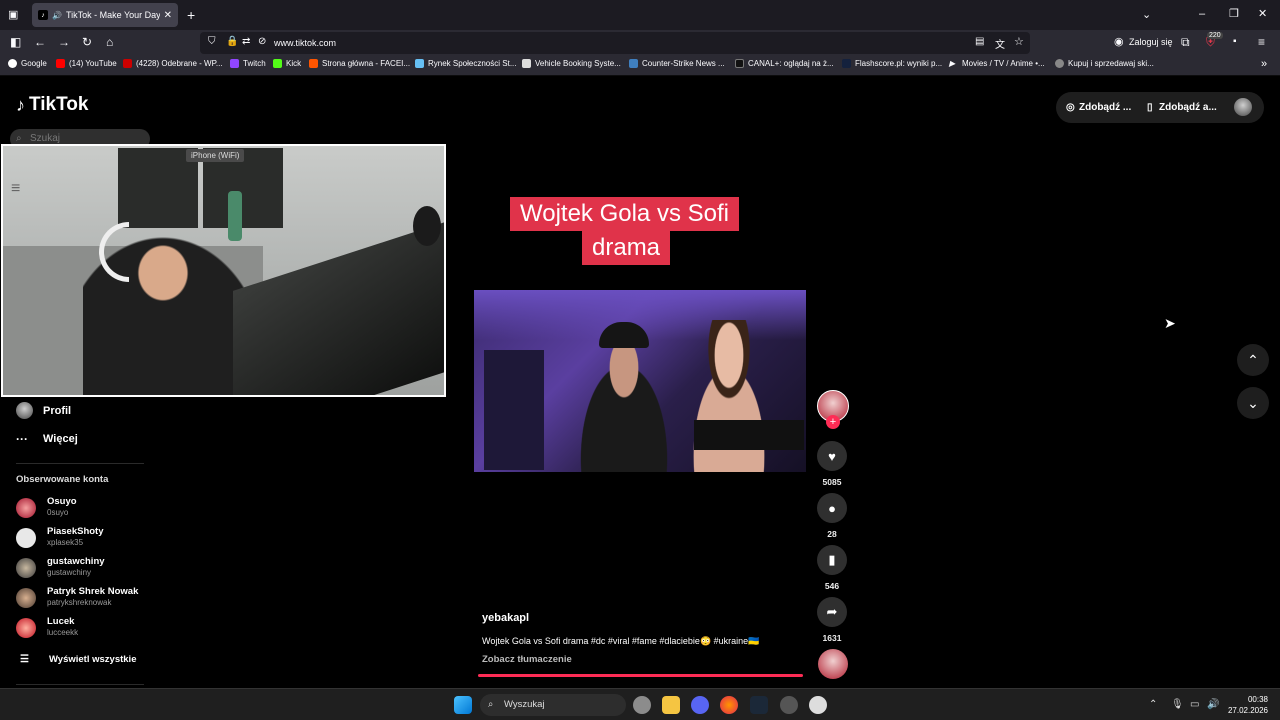 The width and height of the screenshot is (1280, 720). Describe the element at coordinates (13, 15) in the screenshot. I see `tab-list-icon: ▣` at that location.